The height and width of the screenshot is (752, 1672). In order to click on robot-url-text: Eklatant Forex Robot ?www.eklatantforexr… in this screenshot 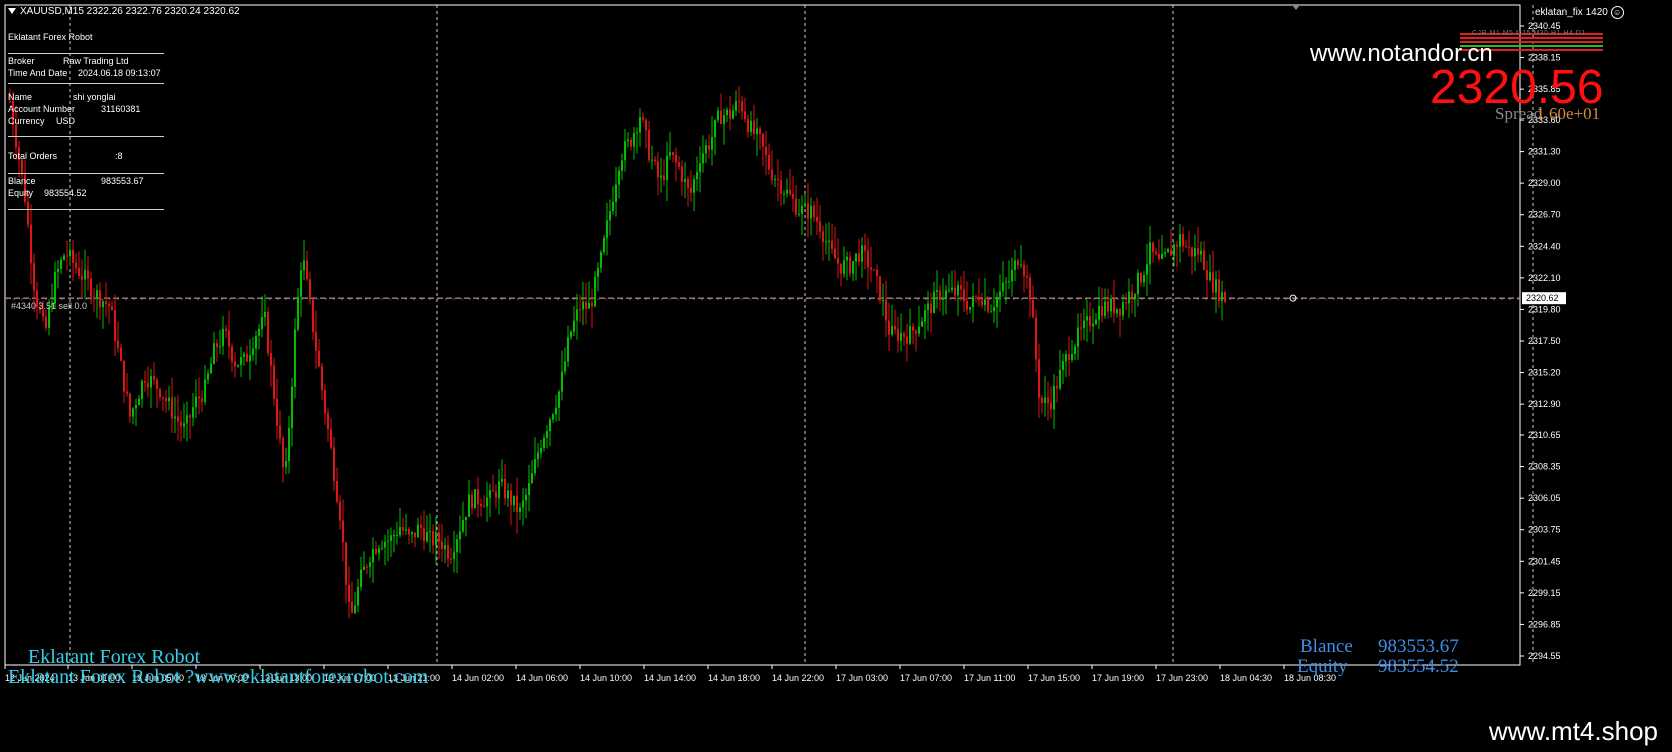, I will do `click(218, 677)`.